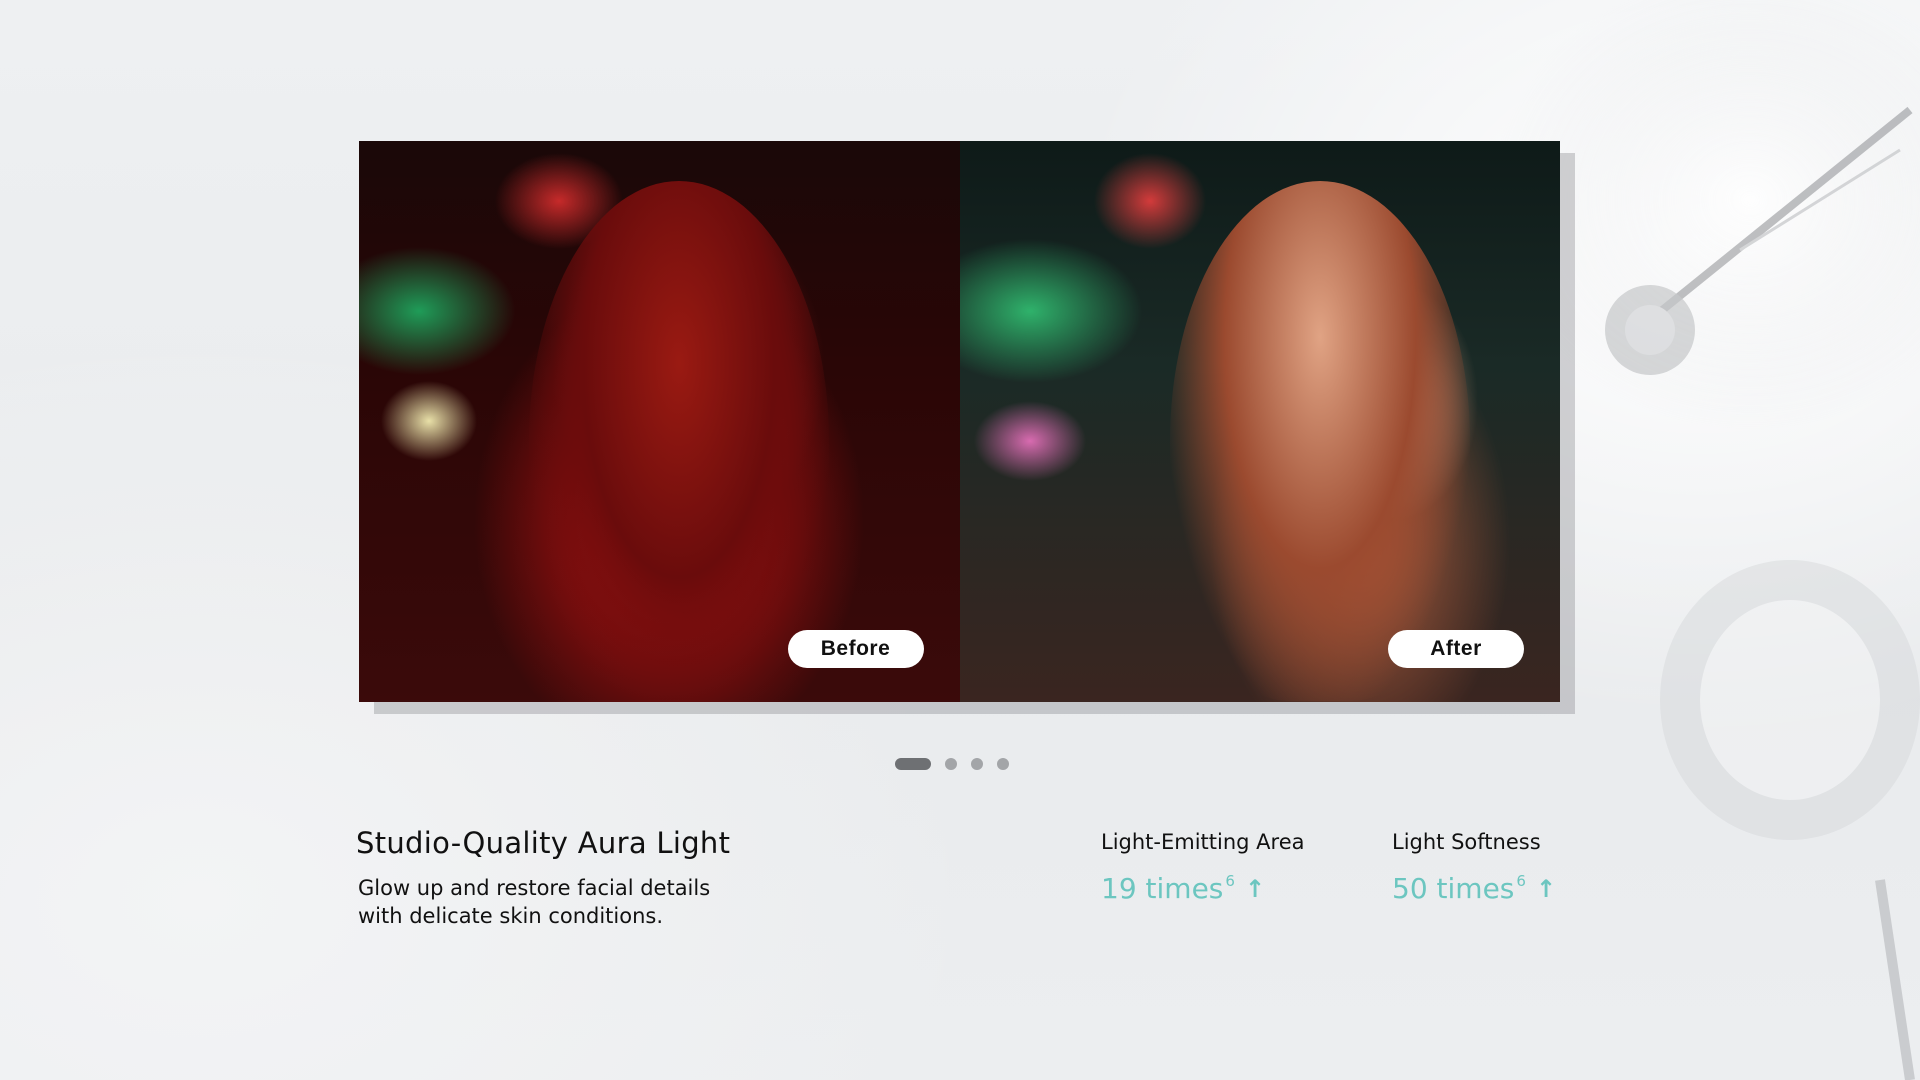  What do you see at coordinates (1453, 888) in the screenshot?
I see `stat-number: 50 times` at bounding box center [1453, 888].